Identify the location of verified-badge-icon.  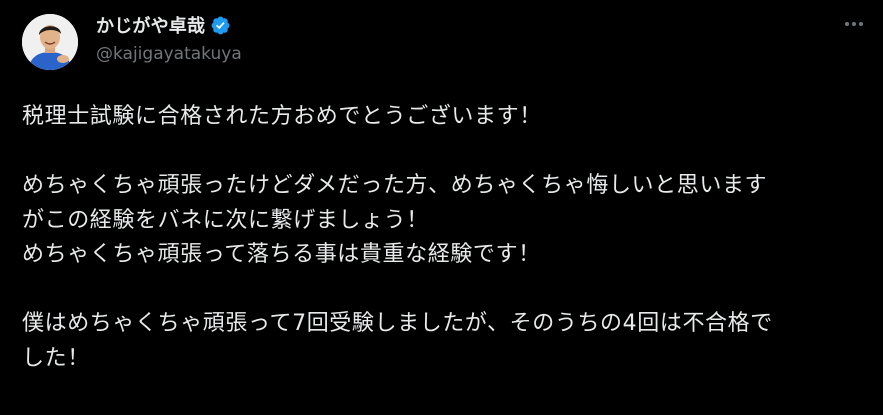
(220, 25).